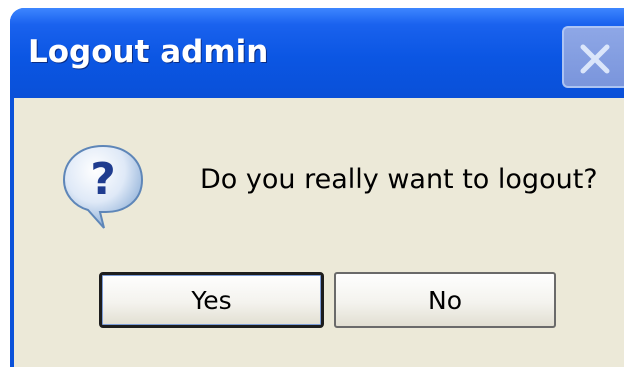  Describe the element at coordinates (399, 179) in the screenshot. I see `dialog-message: Do you really want to logout?` at that location.